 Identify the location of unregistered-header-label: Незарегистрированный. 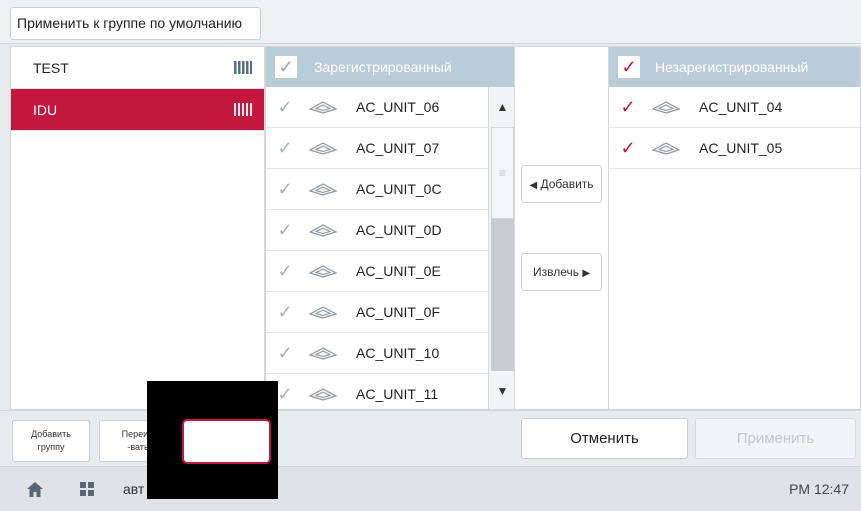
(732, 67).